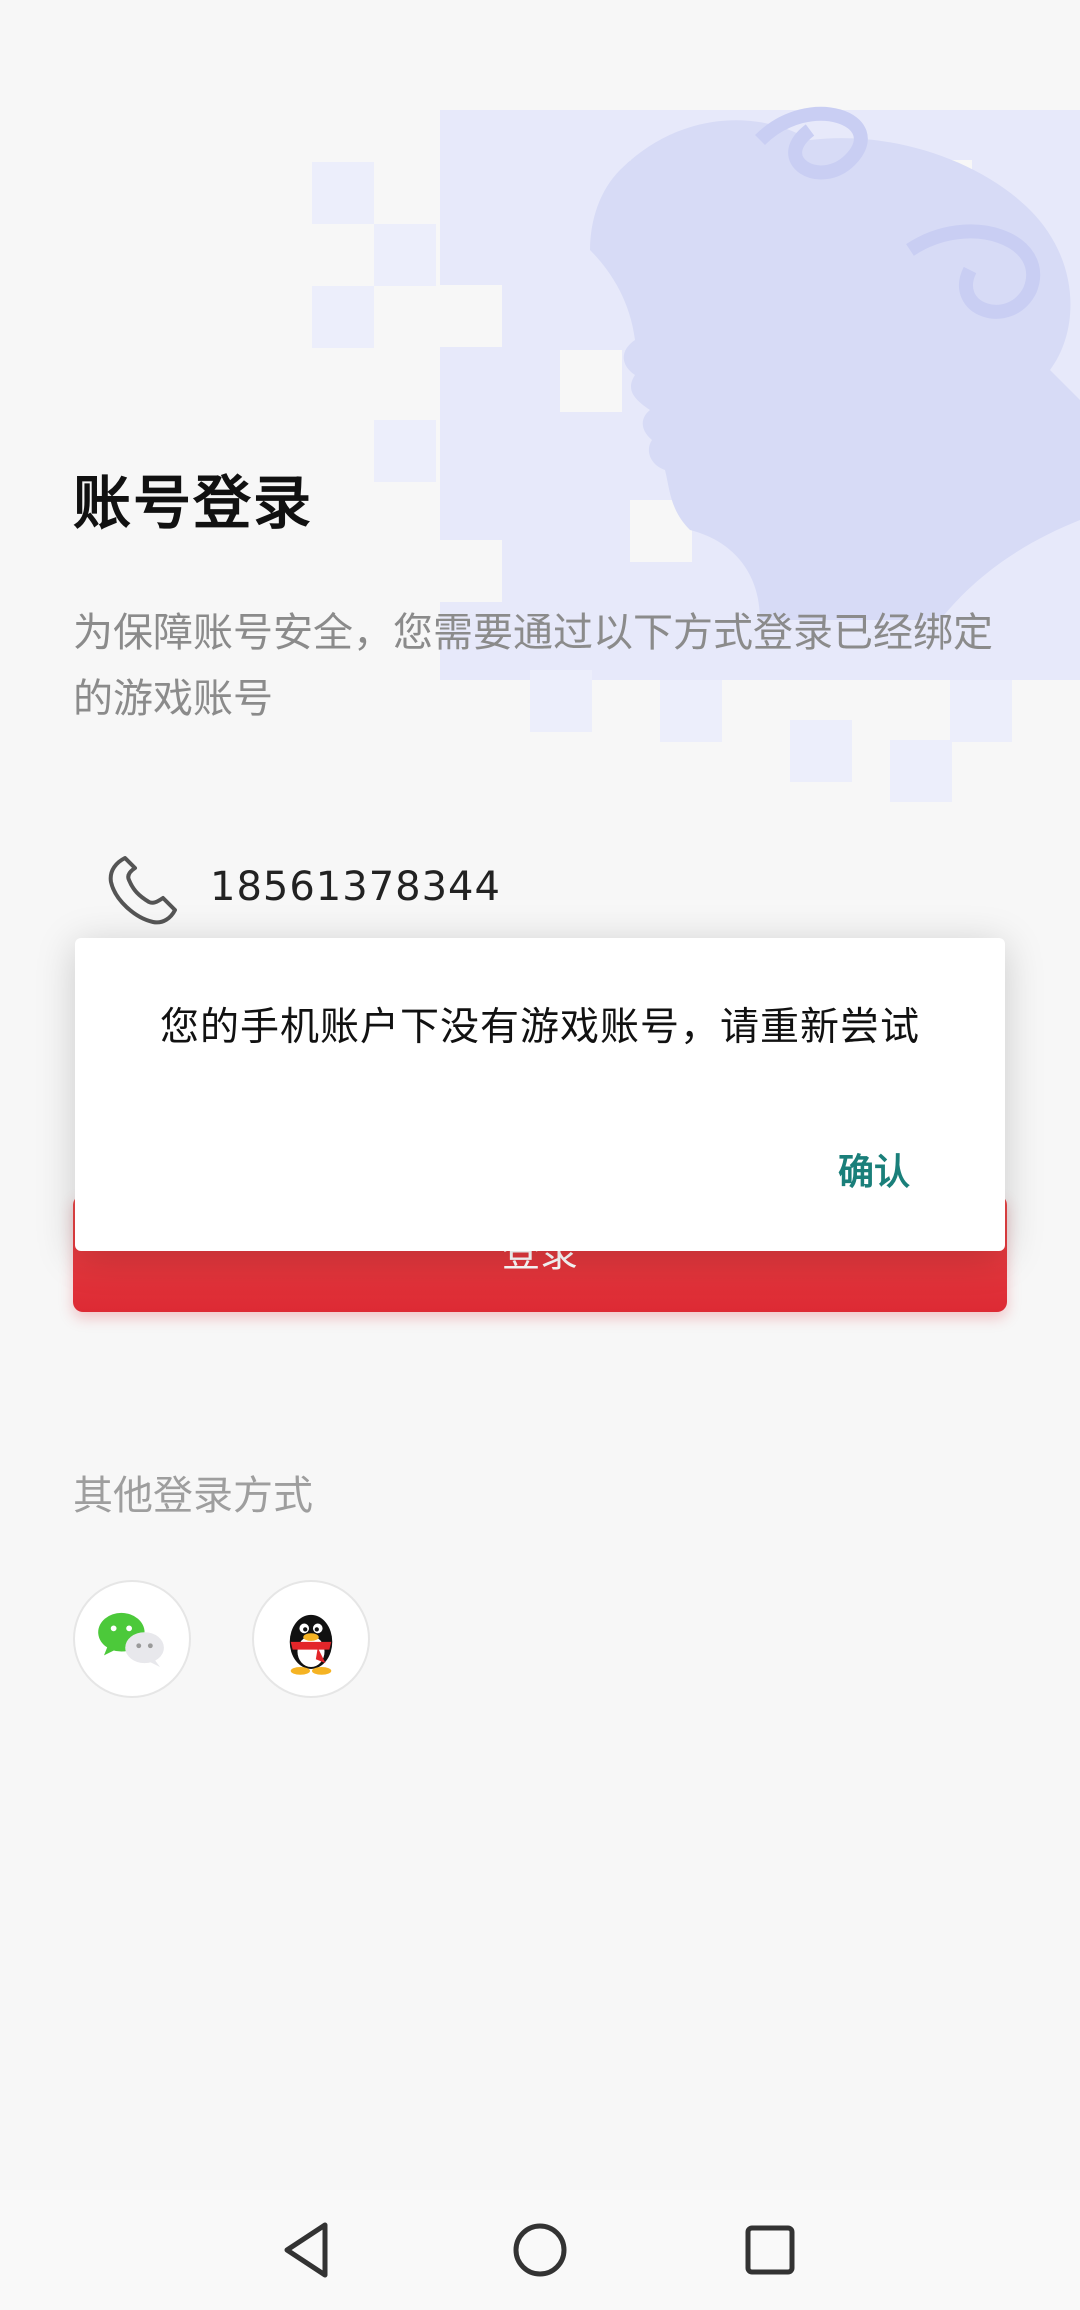  I want to click on other-login-label: 其他登录方式, so click(193, 1496).